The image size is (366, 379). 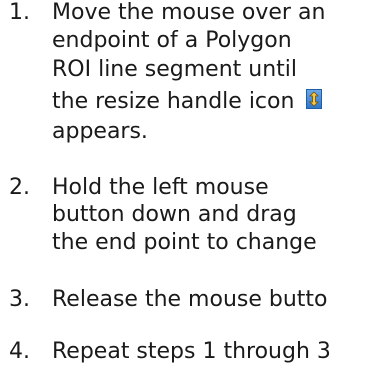 I want to click on step-text-line: ROI line segment until, so click(x=175, y=69).